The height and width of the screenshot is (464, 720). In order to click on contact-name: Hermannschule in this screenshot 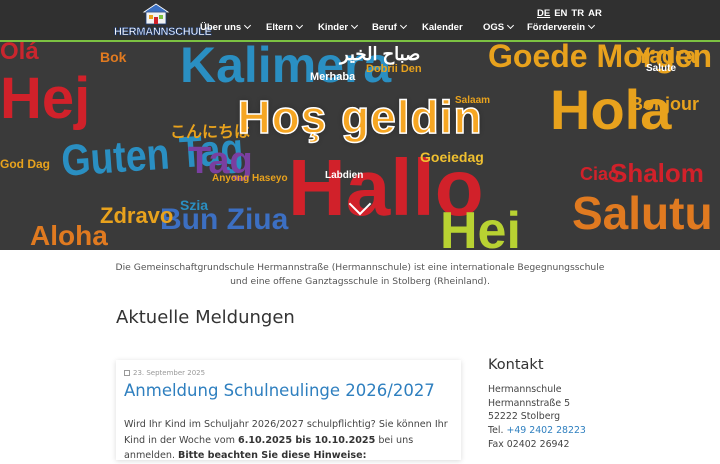, I will do `click(525, 389)`.